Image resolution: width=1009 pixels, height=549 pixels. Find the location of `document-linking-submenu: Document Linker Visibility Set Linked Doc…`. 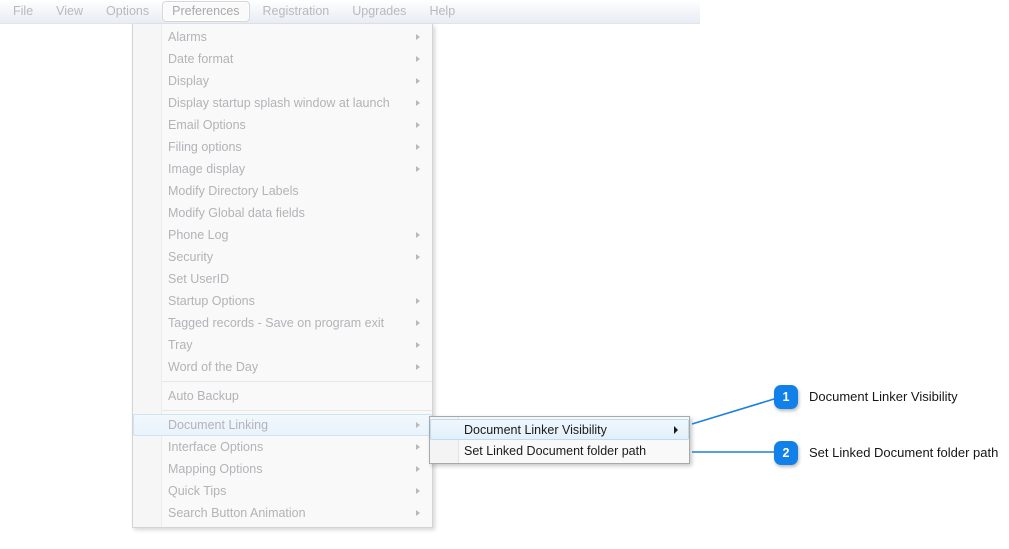

document-linking-submenu: Document Linker Visibility Set Linked Doc… is located at coordinates (559, 440).